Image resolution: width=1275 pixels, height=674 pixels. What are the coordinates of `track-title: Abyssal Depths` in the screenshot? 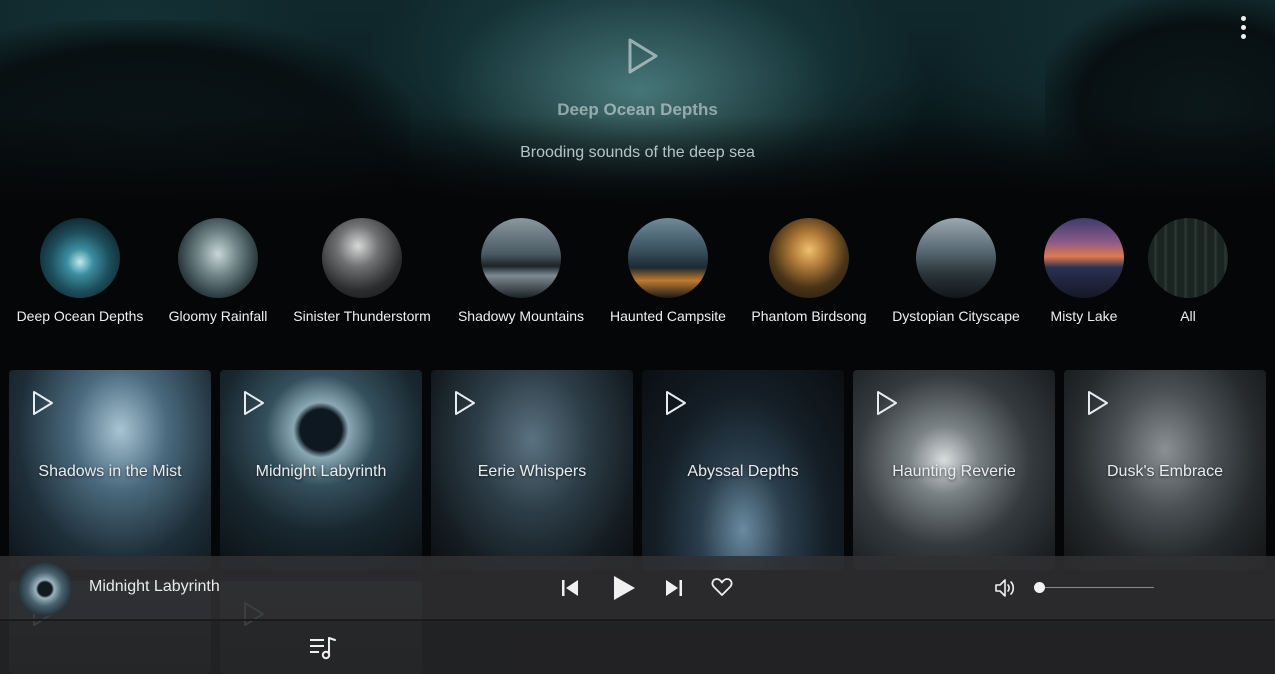 It's located at (743, 471).